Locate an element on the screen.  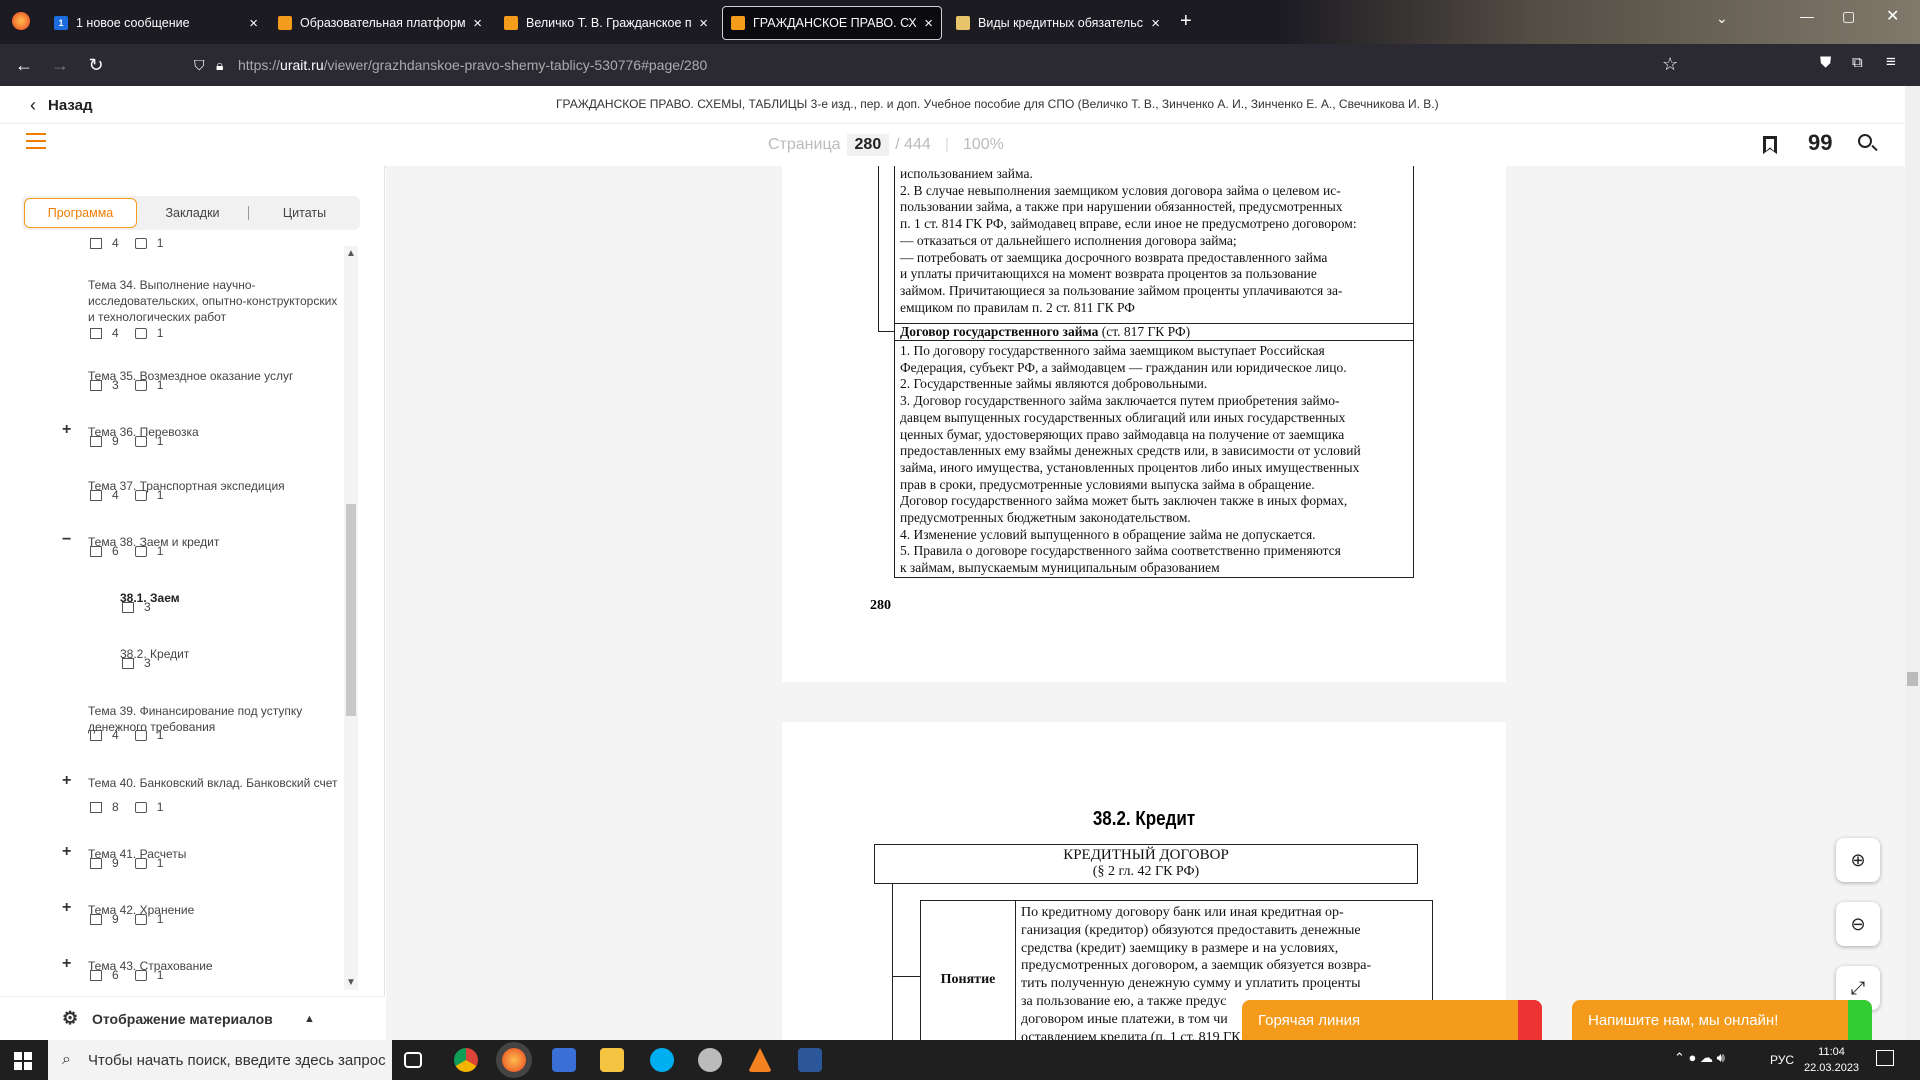
toc-item-counts: 91 is located at coordinates (134, 919).